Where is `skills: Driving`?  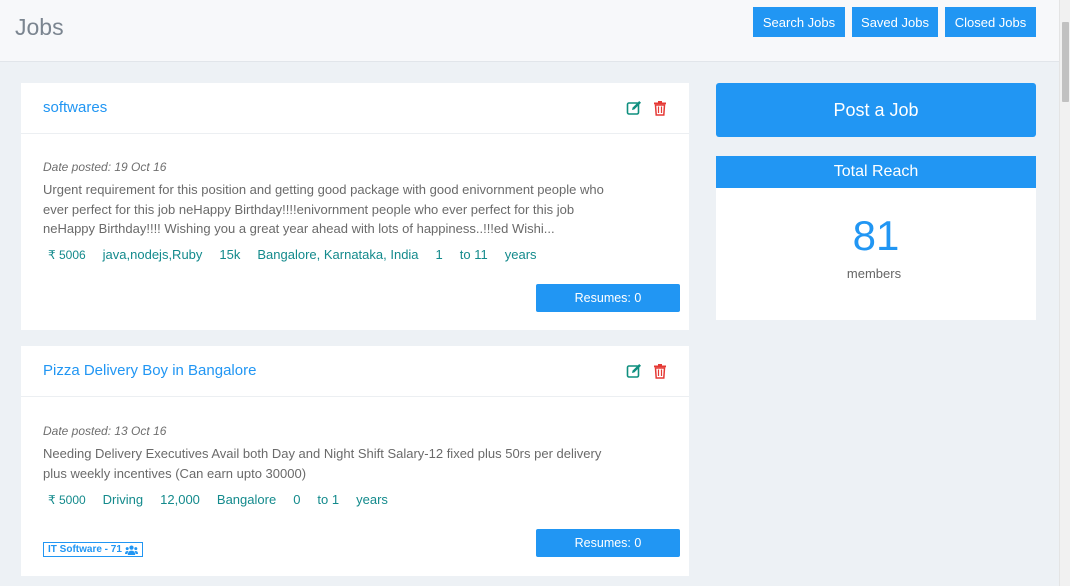 skills: Driving is located at coordinates (123, 499).